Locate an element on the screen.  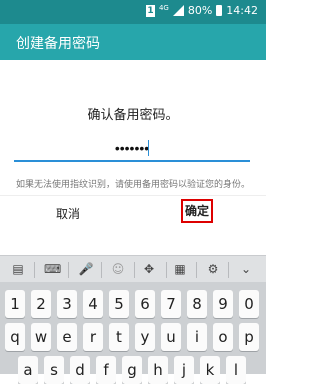
keyboard-icon: ⌨ is located at coordinates (52, 269).